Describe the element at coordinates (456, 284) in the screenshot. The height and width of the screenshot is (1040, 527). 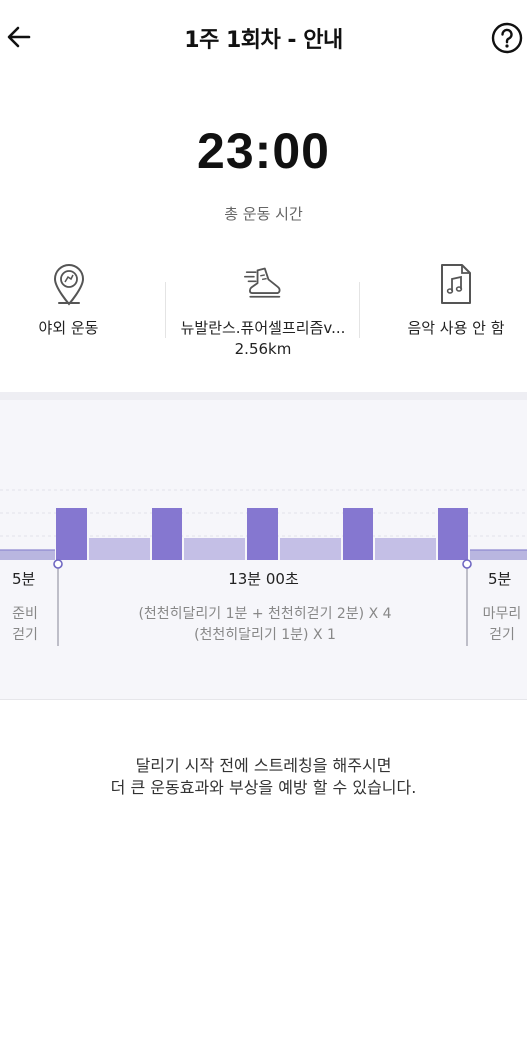
I see `music-file-icon` at that location.